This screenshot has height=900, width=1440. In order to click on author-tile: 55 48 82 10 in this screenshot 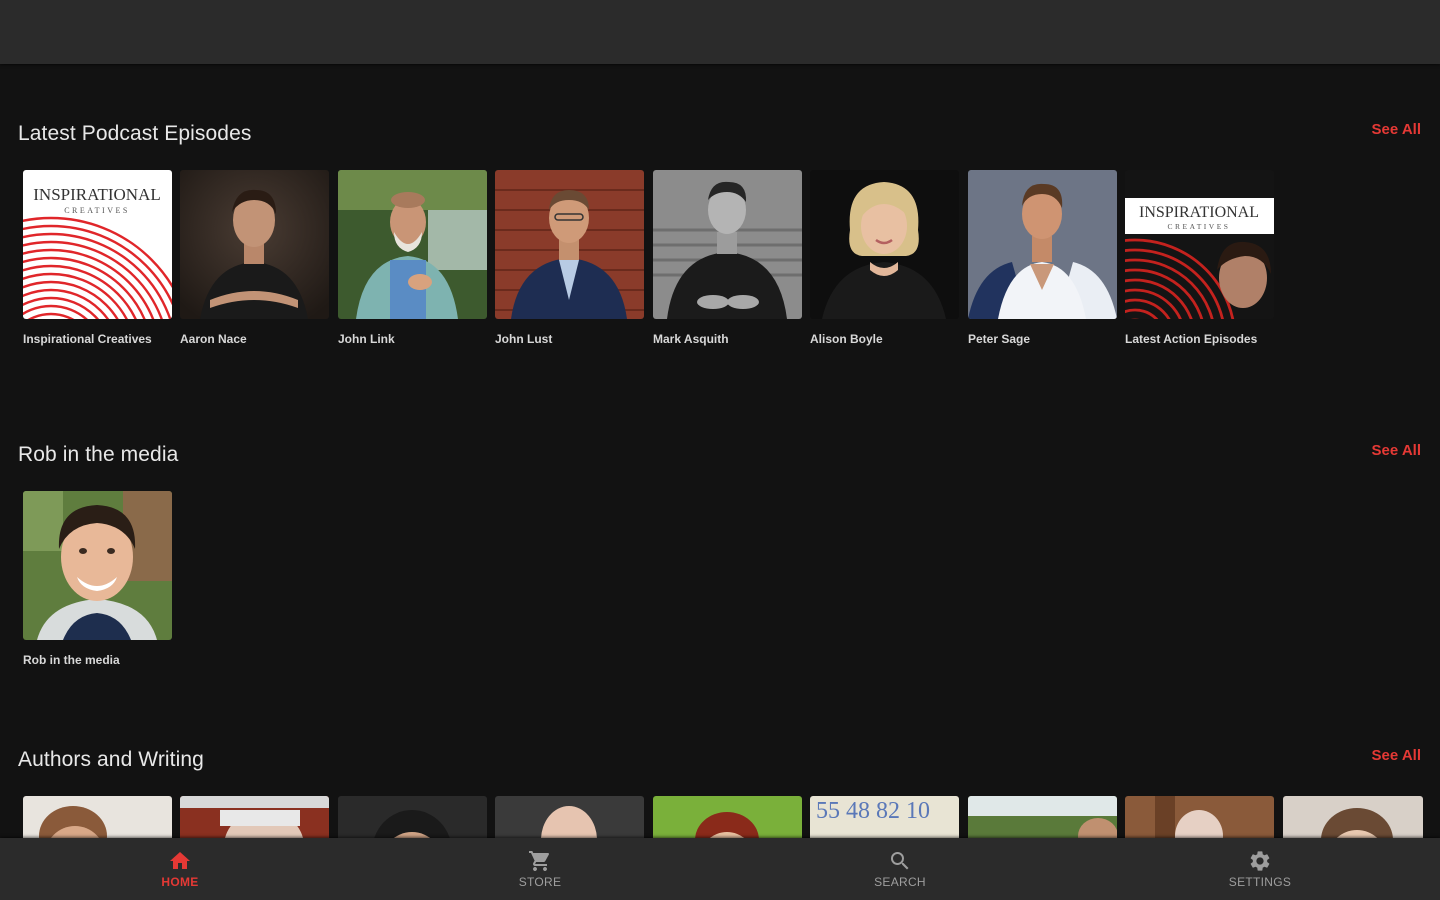, I will do `click(884, 817)`.